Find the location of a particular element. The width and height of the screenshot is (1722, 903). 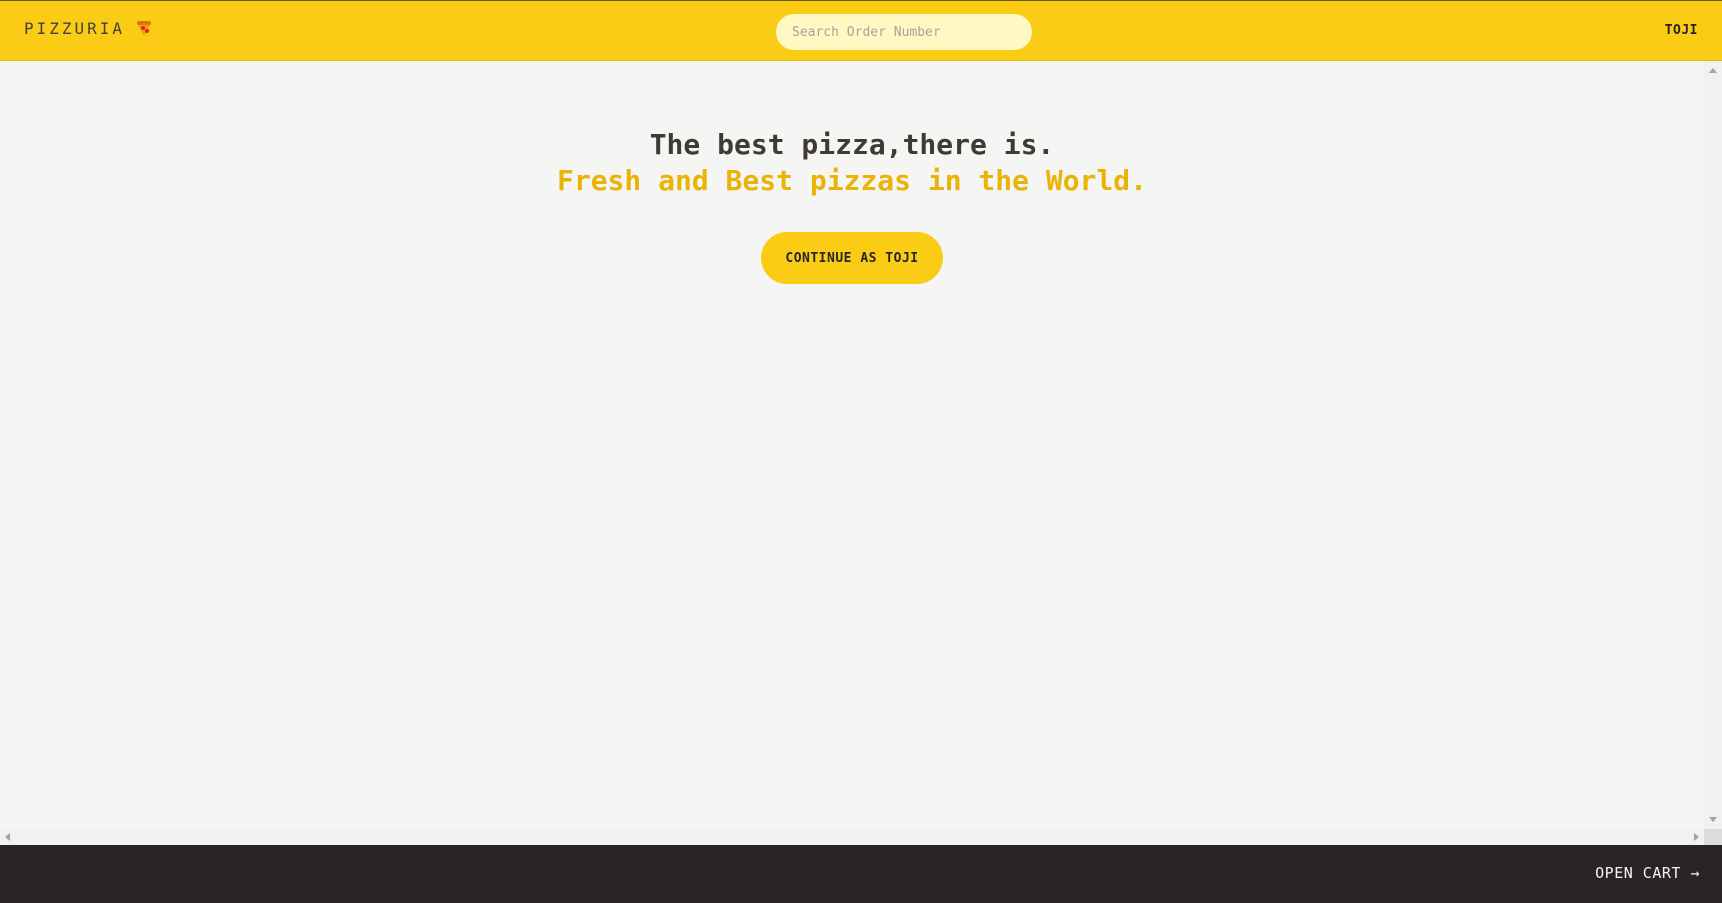

top-header: PIZZURIA TOJI is located at coordinates (861, 30).